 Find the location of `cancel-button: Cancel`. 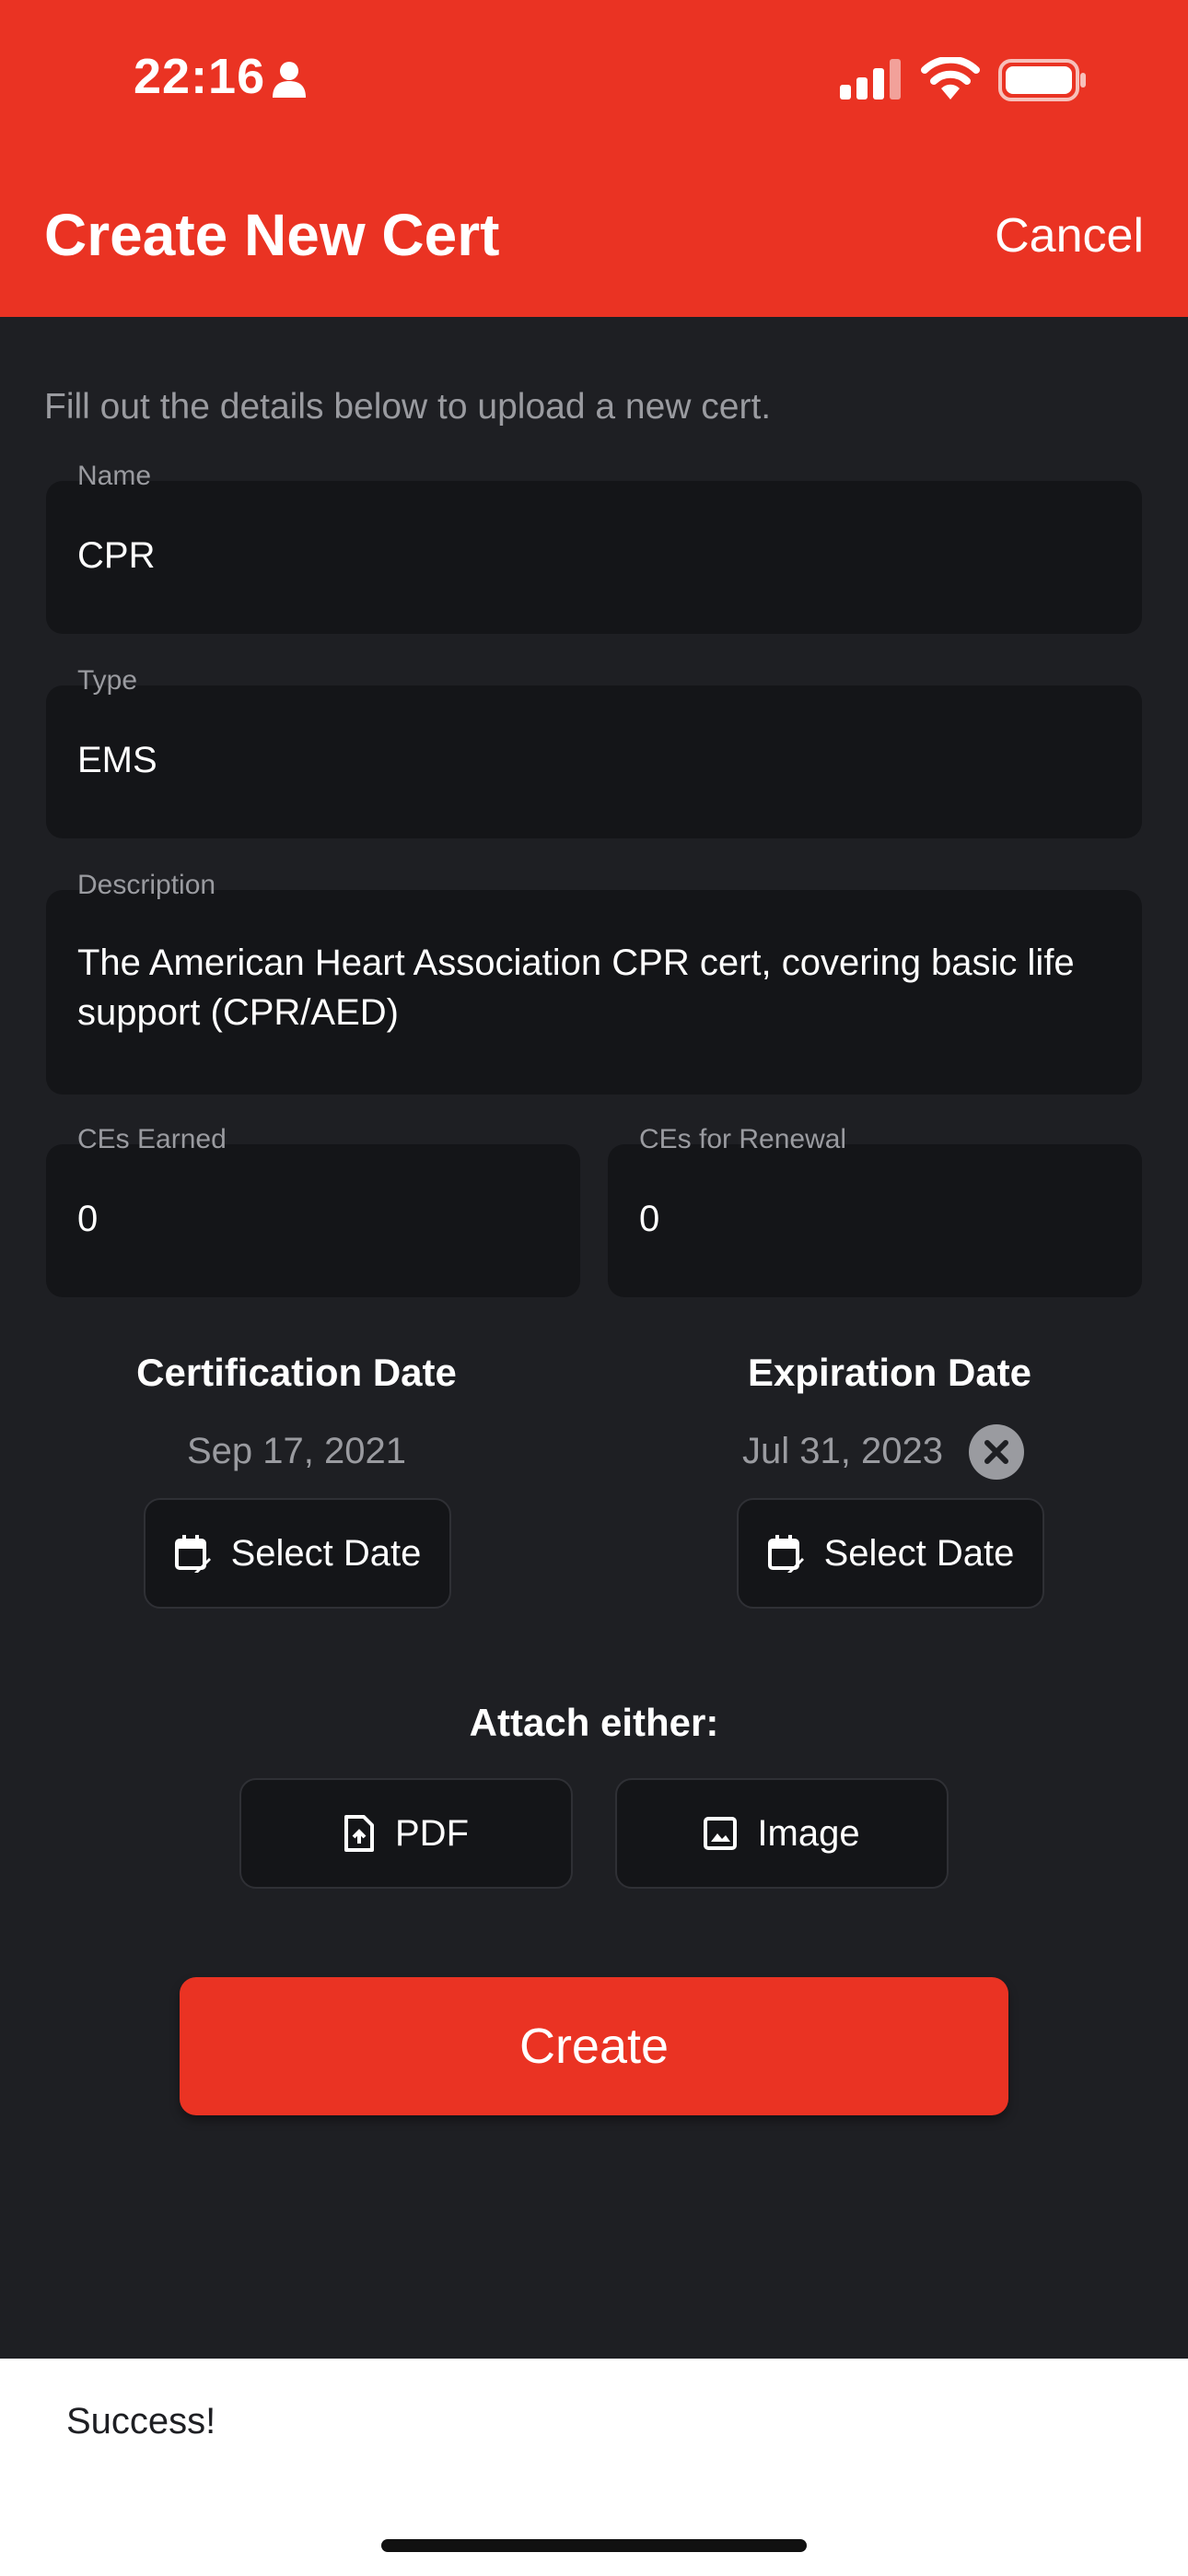

cancel-button: Cancel is located at coordinates (1069, 235).